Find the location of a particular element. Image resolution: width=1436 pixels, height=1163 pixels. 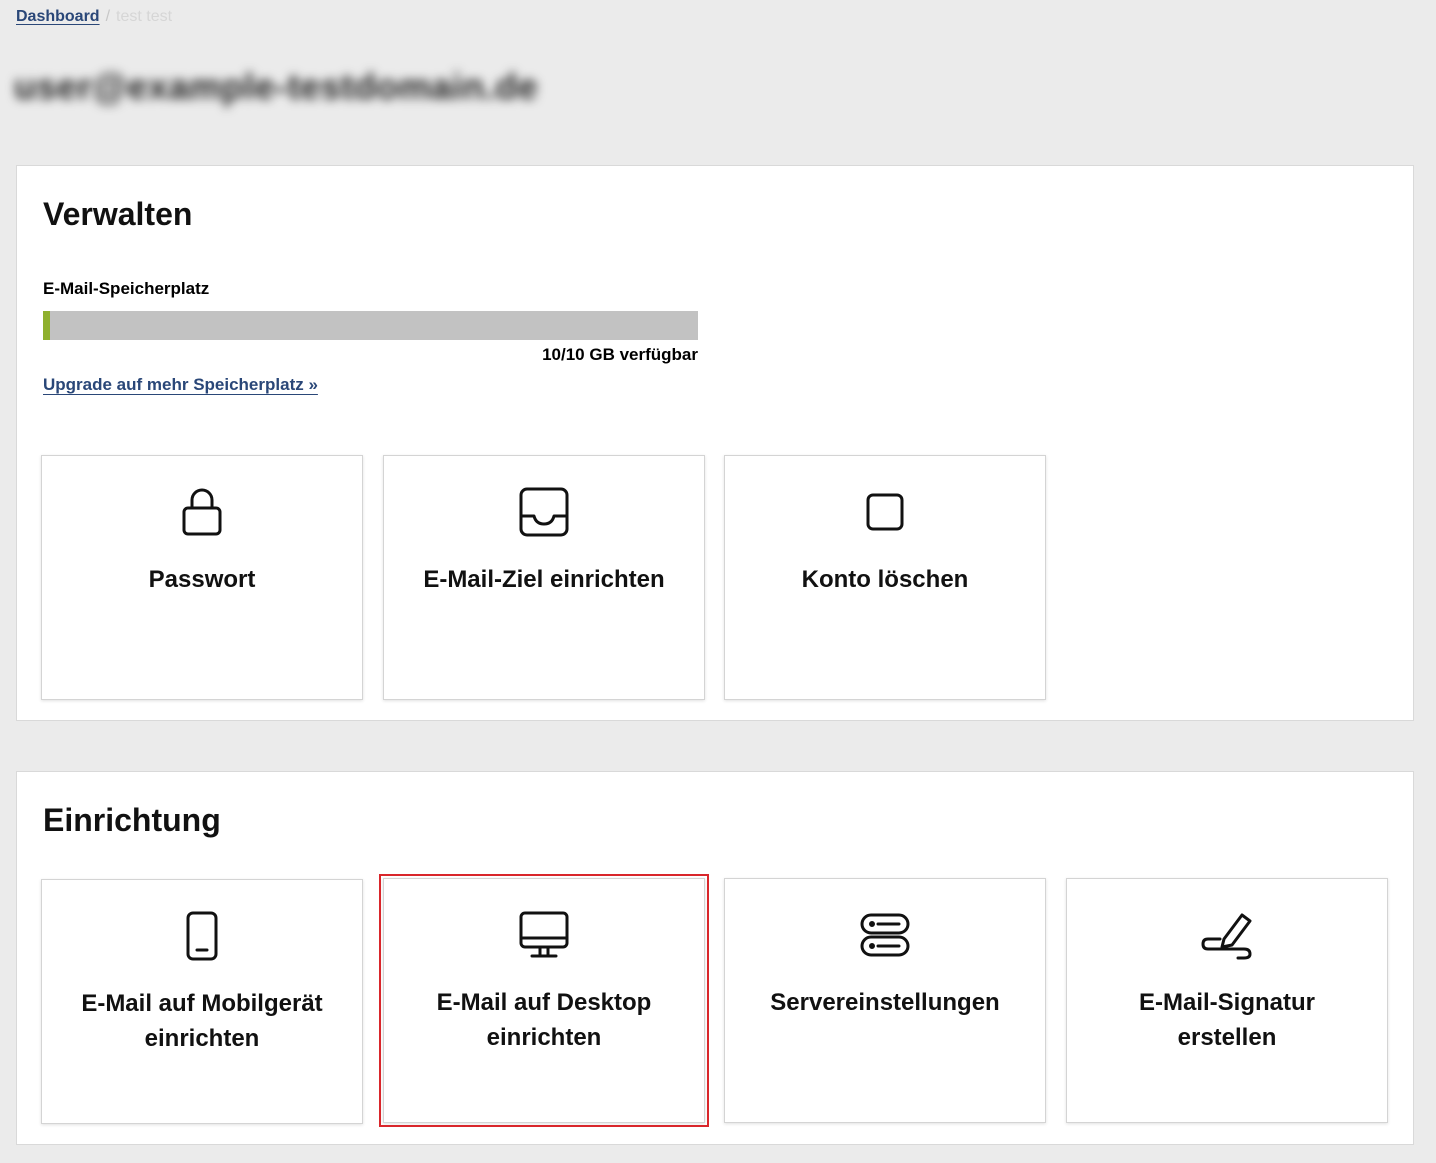

breadcrumb: Dashboard / test test is located at coordinates (94, 17).